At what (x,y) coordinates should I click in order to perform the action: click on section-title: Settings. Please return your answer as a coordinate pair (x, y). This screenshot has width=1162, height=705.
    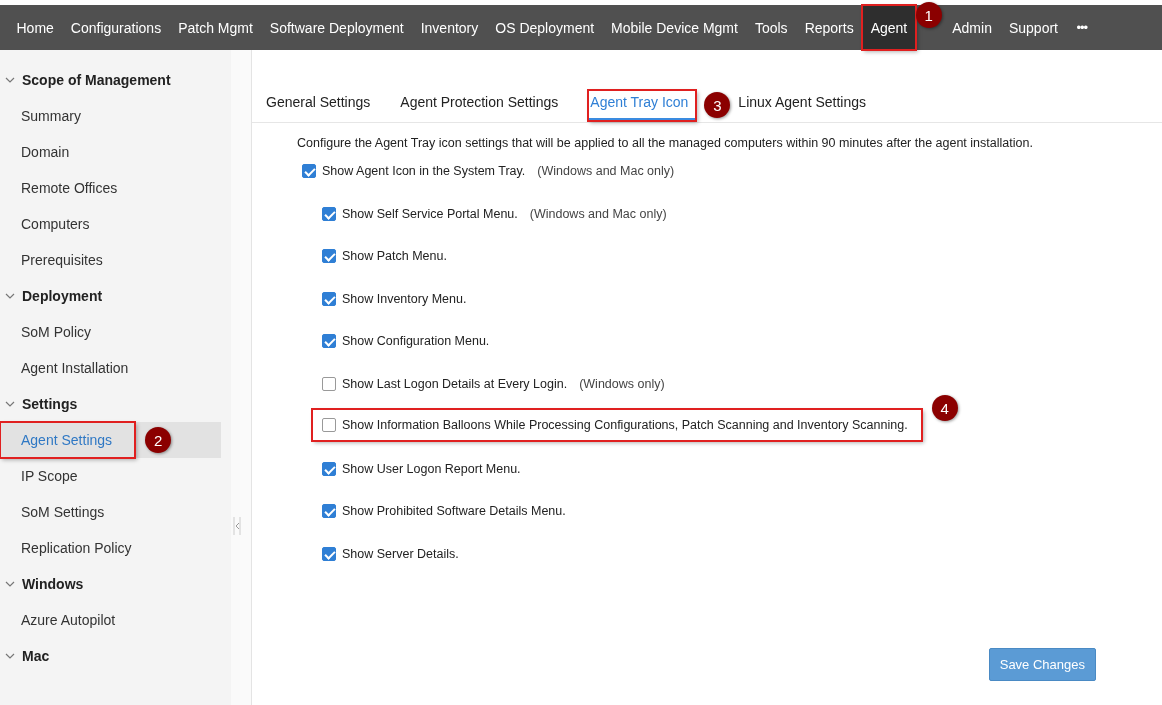
    Looking at the image, I should click on (50, 404).